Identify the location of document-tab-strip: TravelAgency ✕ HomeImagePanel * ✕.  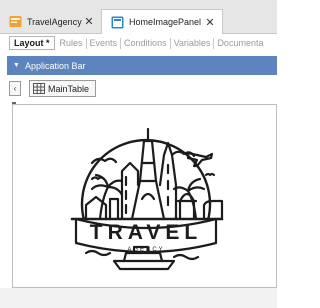
(138, 17).